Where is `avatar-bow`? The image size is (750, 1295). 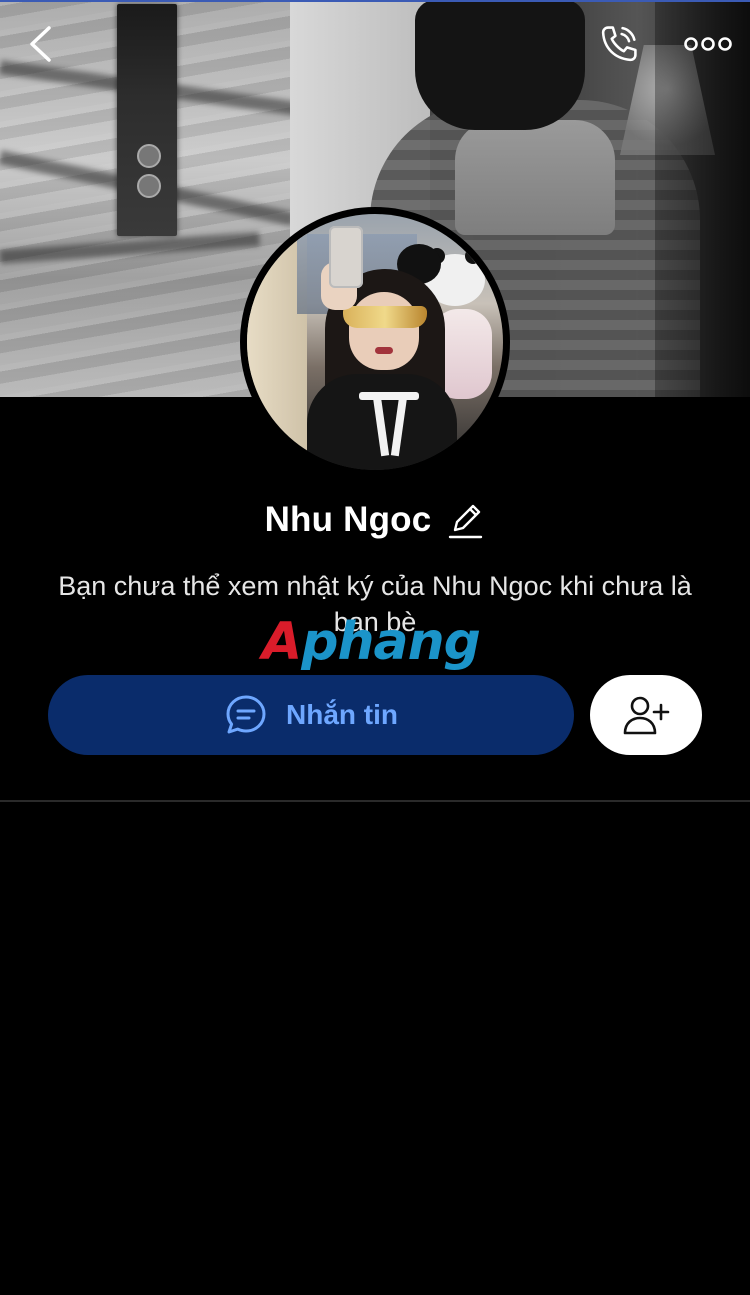
avatar-bow is located at coordinates (389, 396).